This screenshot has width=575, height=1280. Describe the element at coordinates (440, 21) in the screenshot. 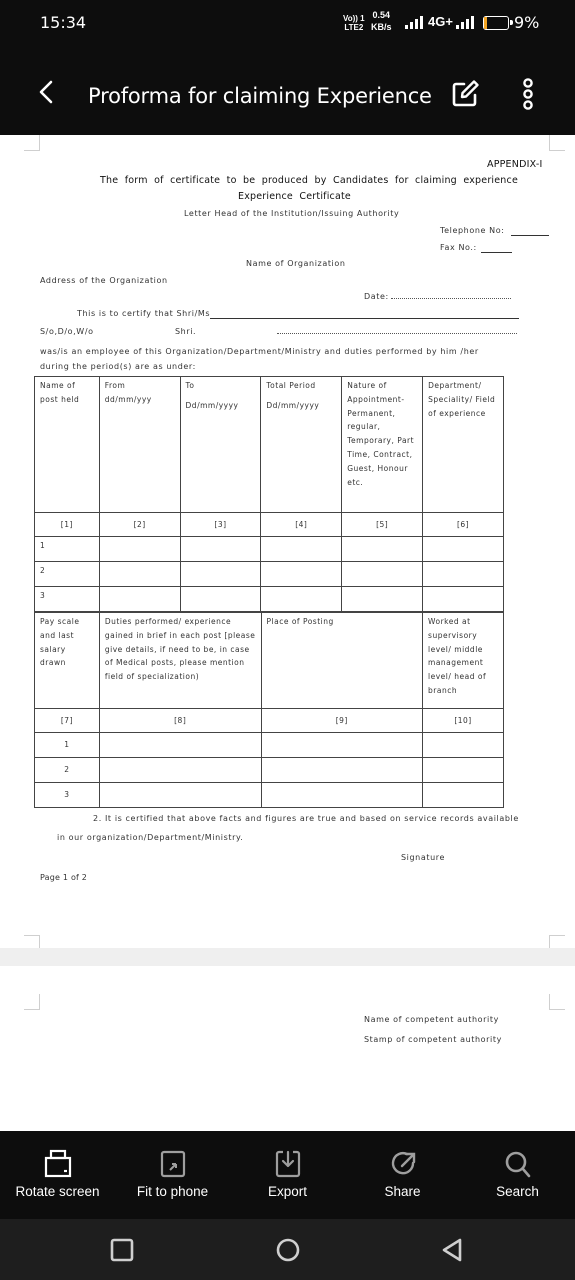

I see `network-type: 4G+` at that location.